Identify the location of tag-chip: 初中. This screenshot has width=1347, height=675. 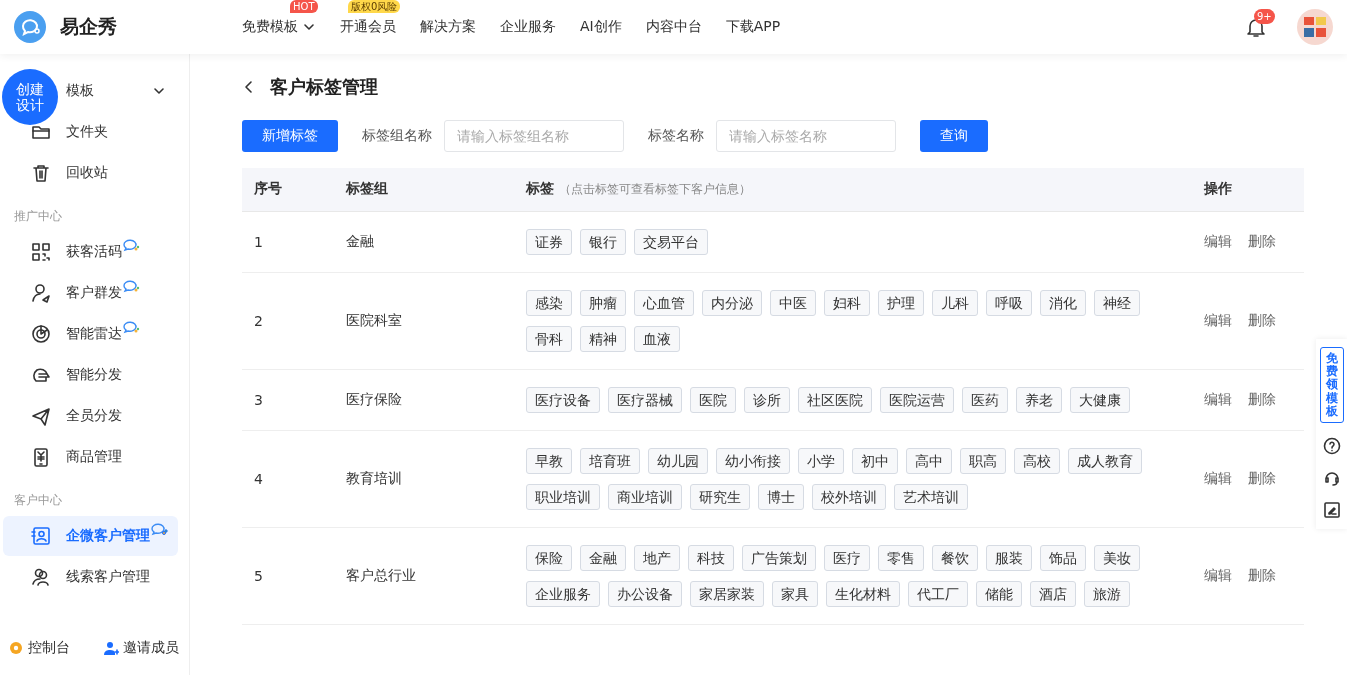
(875, 460).